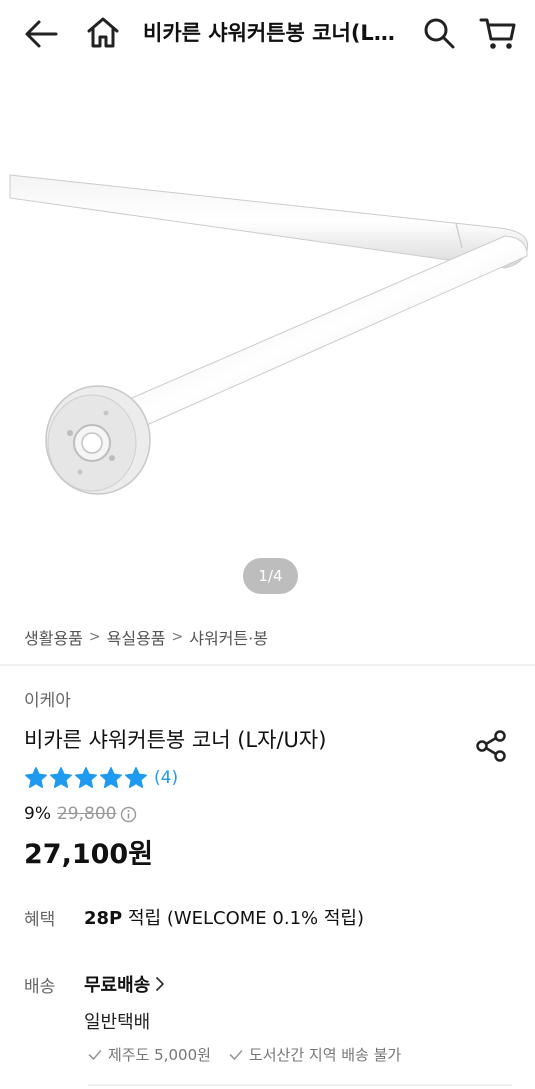 The width and height of the screenshot is (535, 1089). I want to click on top-bar: 비카른 샤워커튼봉 코너(L자/U자), so click(267, 34).